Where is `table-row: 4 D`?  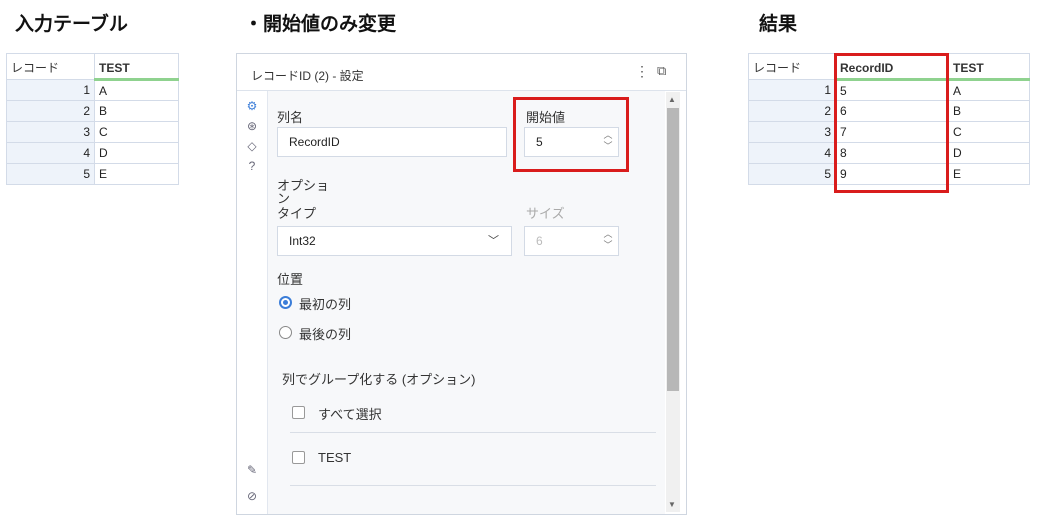 table-row: 4 D is located at coordinates (92, 153).